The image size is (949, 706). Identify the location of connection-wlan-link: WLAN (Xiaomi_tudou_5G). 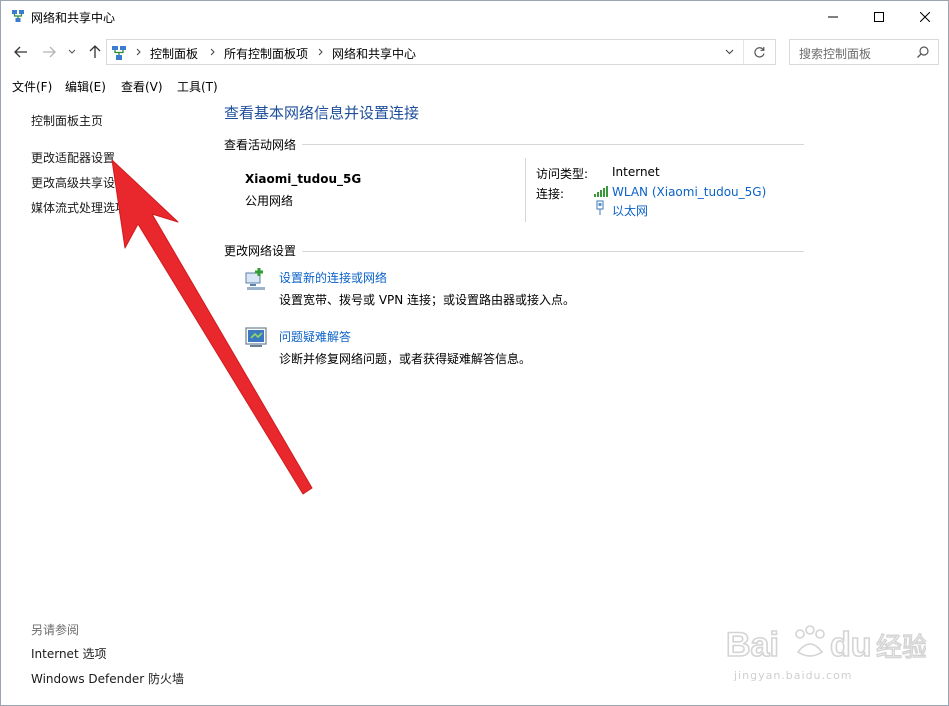
(689, 192).